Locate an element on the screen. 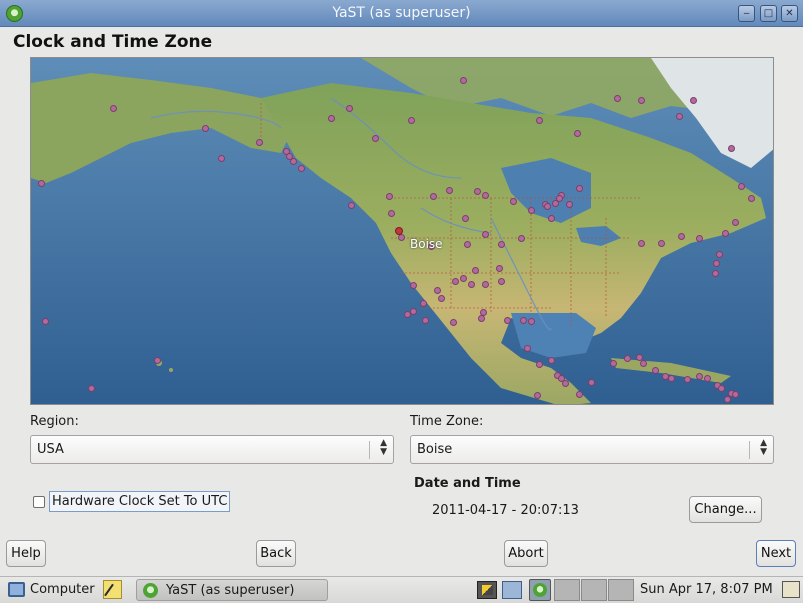 The height and width of the screenshot is (603, 803). show-desktop-icon is located at coordinates (791, 589).